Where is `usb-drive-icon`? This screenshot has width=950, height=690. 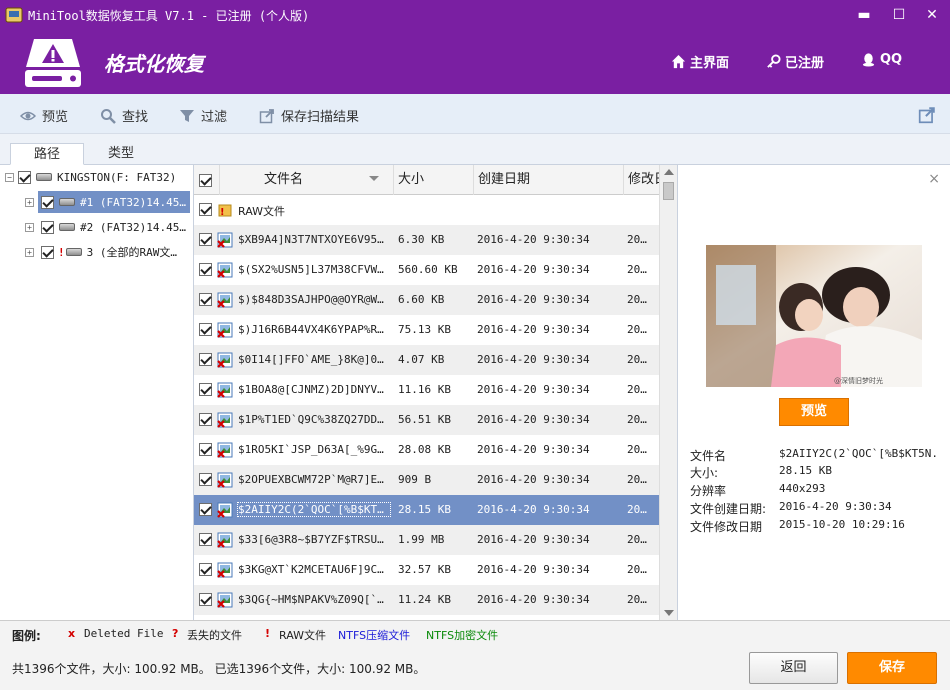
usb-drive-icon is located at coordinates (44, 177).